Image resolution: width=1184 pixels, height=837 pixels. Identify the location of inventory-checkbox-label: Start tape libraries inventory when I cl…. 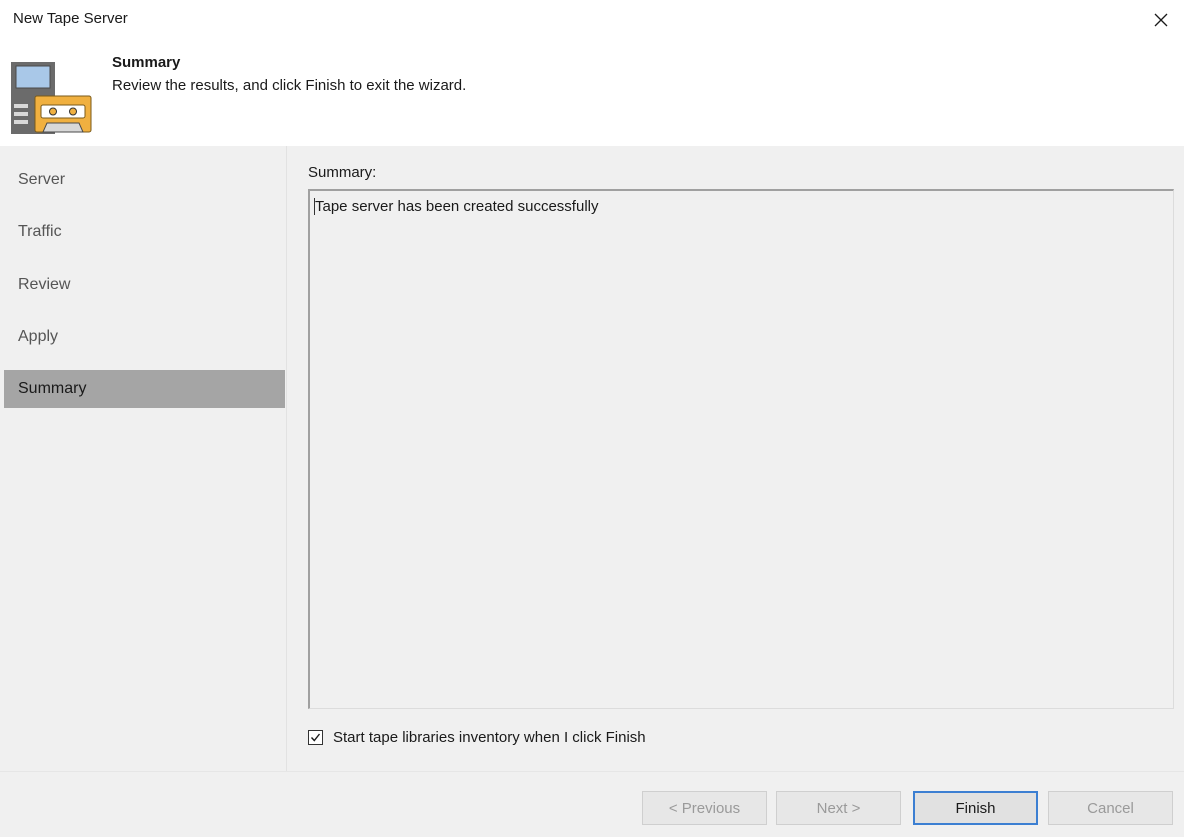
(489, 737).